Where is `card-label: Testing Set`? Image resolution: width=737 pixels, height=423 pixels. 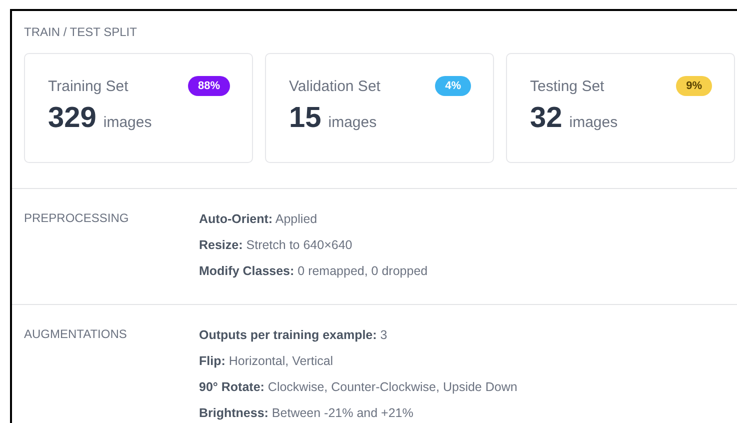
card-label: Testing Set is located at coordinates (567, 86).